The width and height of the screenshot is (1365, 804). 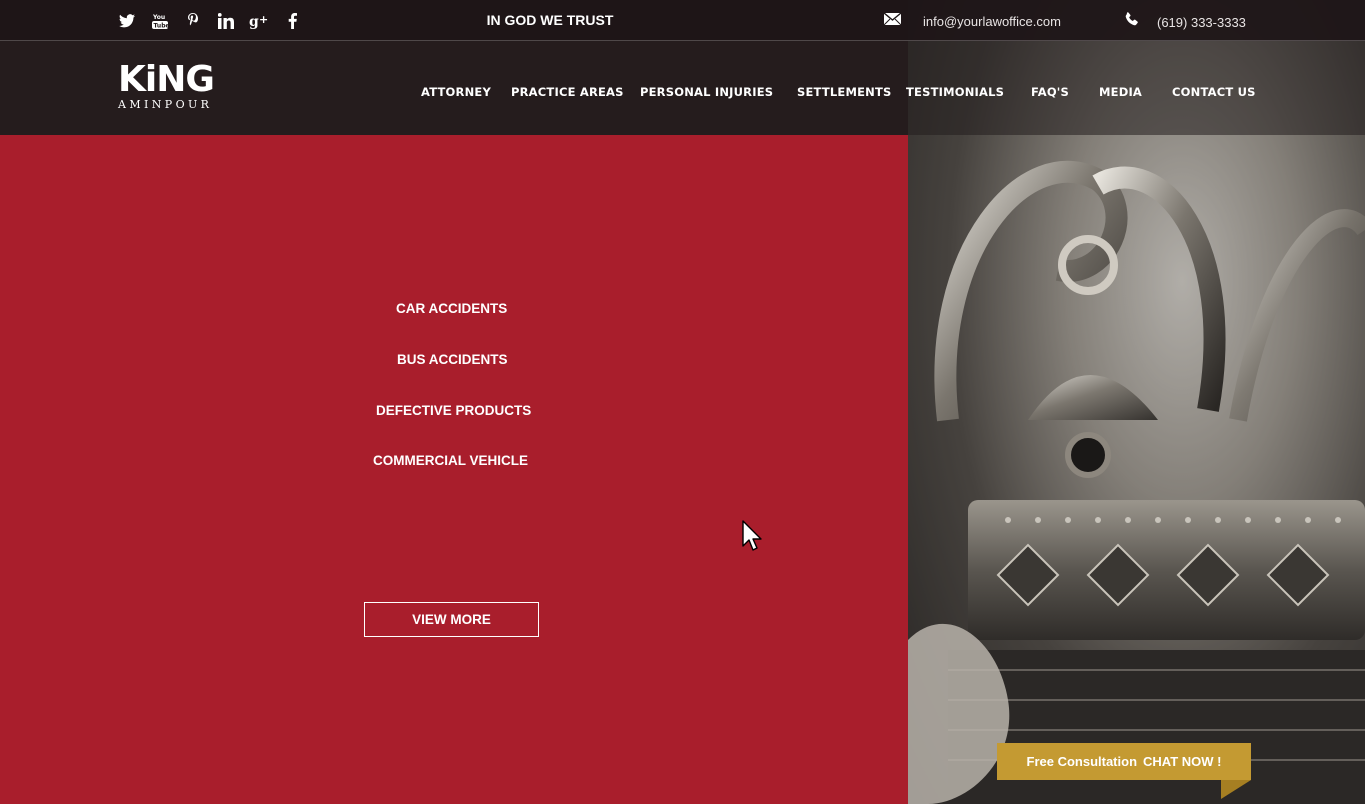 What do you see at coordinates (158, 17) in the screenshot?
I see `svg-text: You` at bounding box center [158, 17].